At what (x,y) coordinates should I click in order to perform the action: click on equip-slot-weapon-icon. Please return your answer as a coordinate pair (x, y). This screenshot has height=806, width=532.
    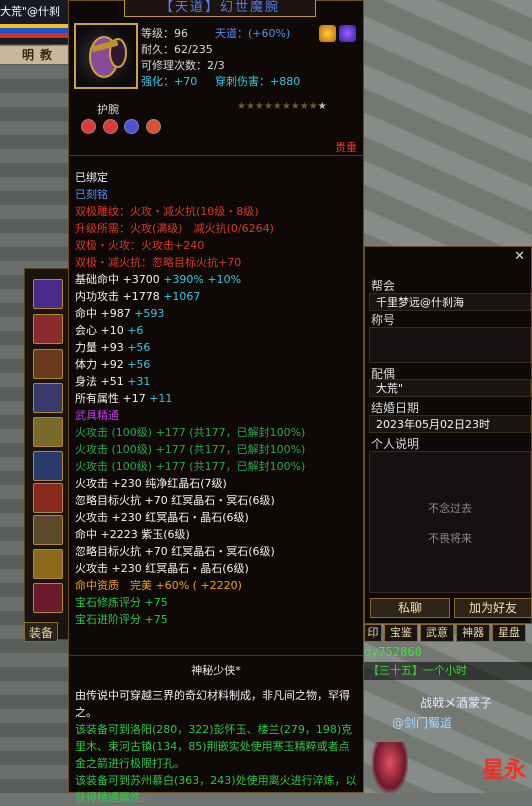
    Looking at the image, I should click on (48, 598).